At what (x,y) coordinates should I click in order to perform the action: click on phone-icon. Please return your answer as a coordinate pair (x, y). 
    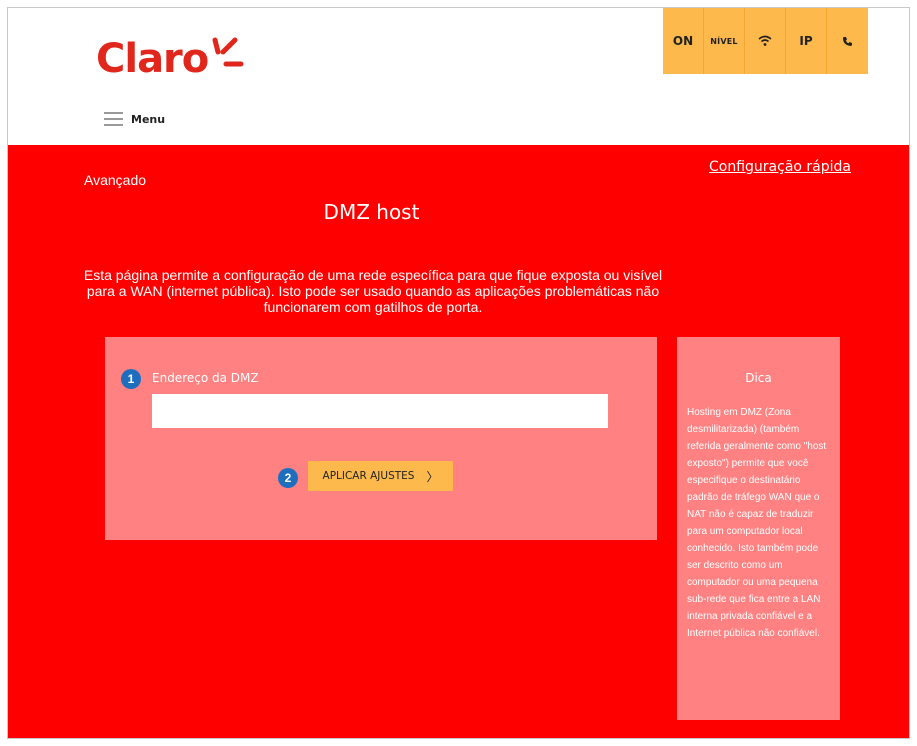
    Looking at the image, I should click on (847, 41).